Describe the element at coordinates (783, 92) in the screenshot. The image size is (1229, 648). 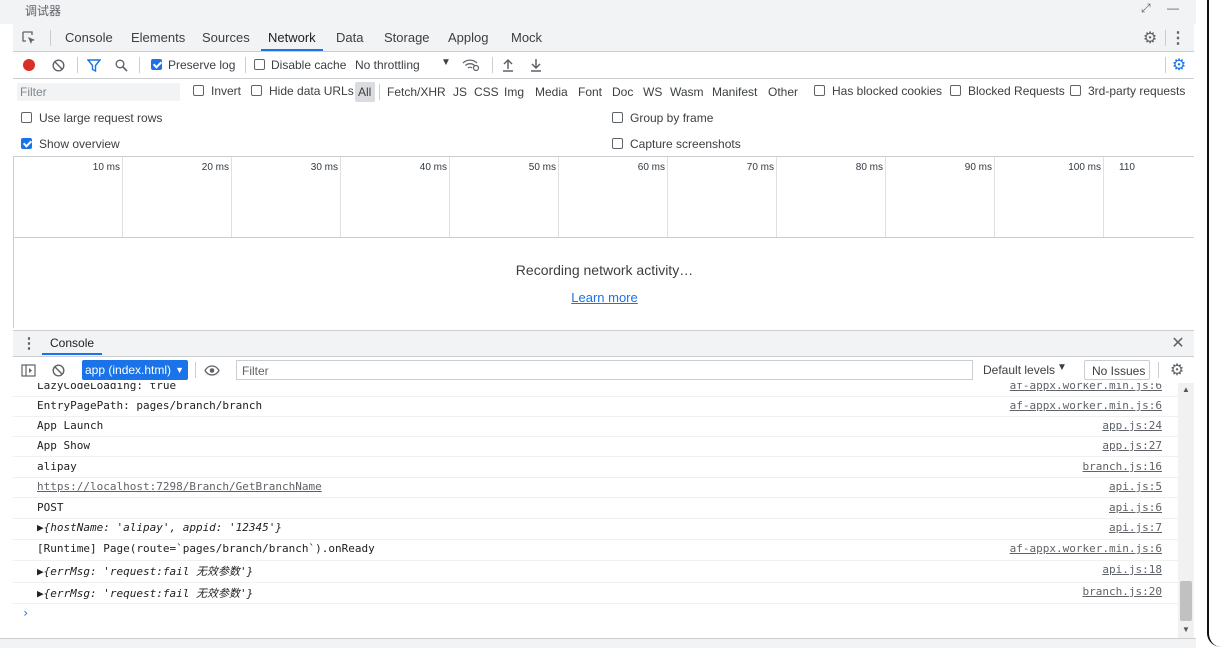
I see `type-other: Other` at that location.